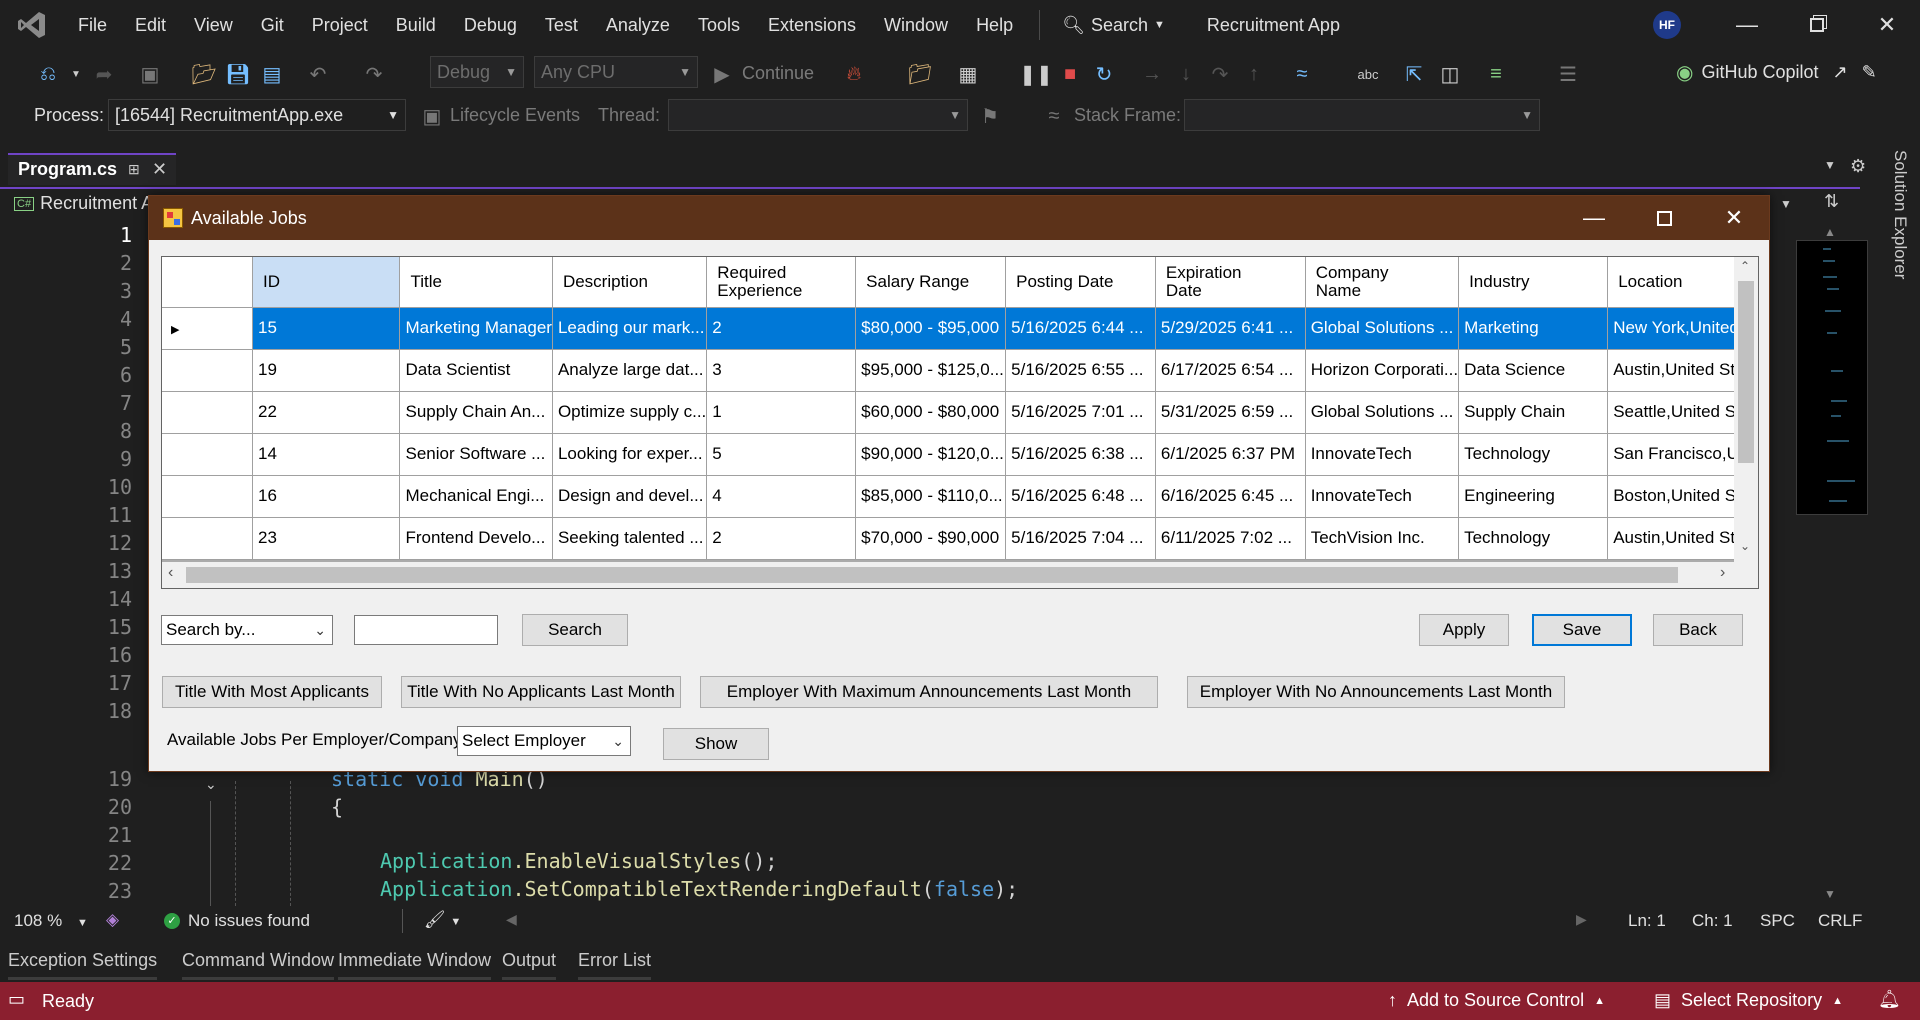  I want to click on show-next-statement-icon: →, so click(1152, 74).